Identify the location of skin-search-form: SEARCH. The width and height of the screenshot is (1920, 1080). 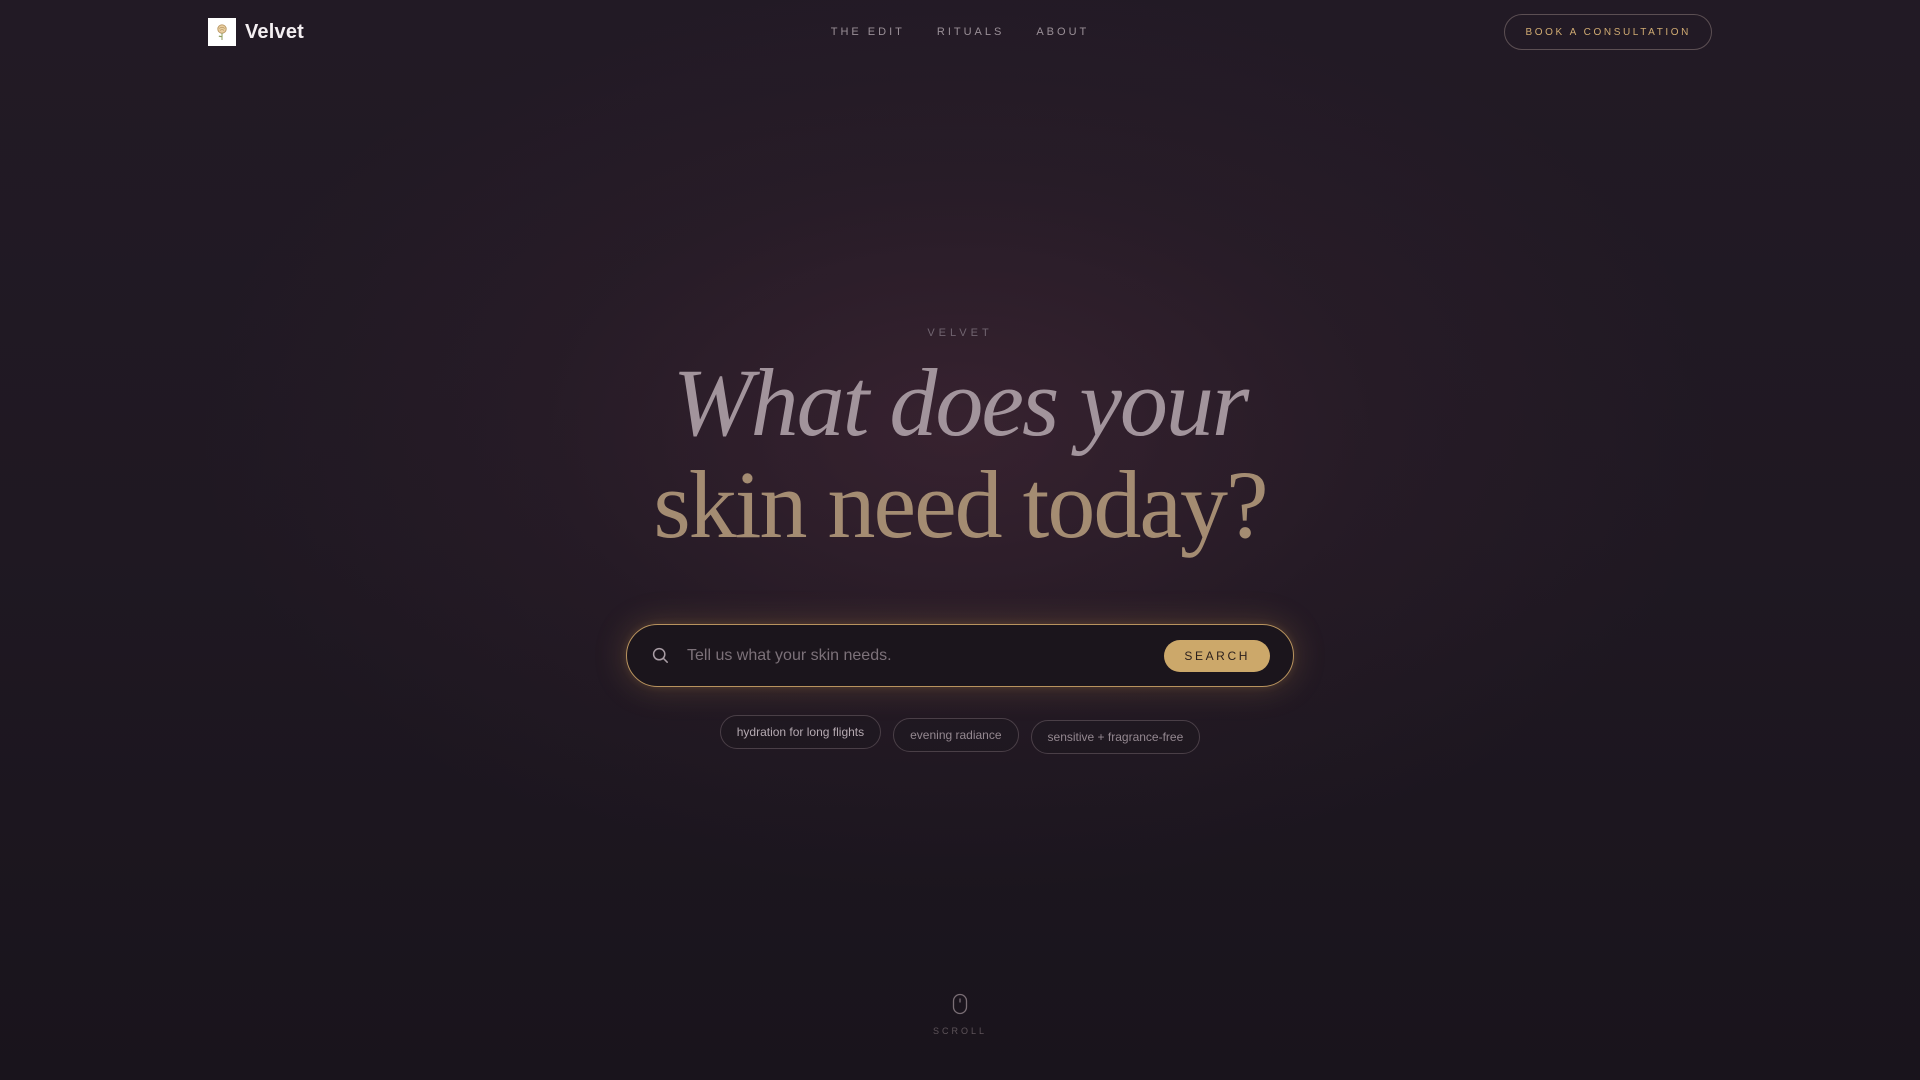
(960, 655).